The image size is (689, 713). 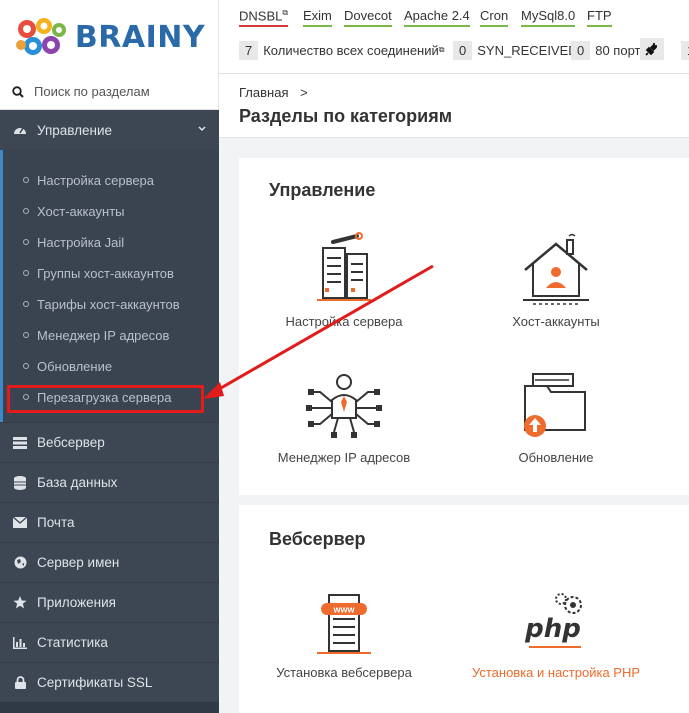 I want to click on search-input: Поиск по разделам, so click(x=92, y=91).